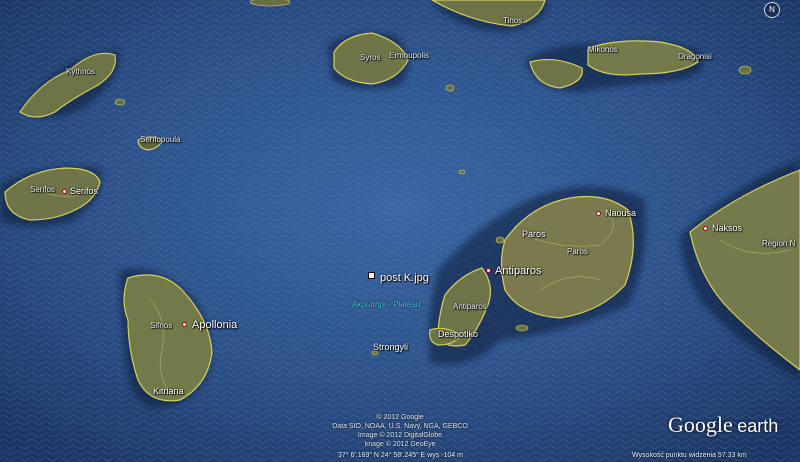  I want to click on naousa-dot, so click(598, 213).